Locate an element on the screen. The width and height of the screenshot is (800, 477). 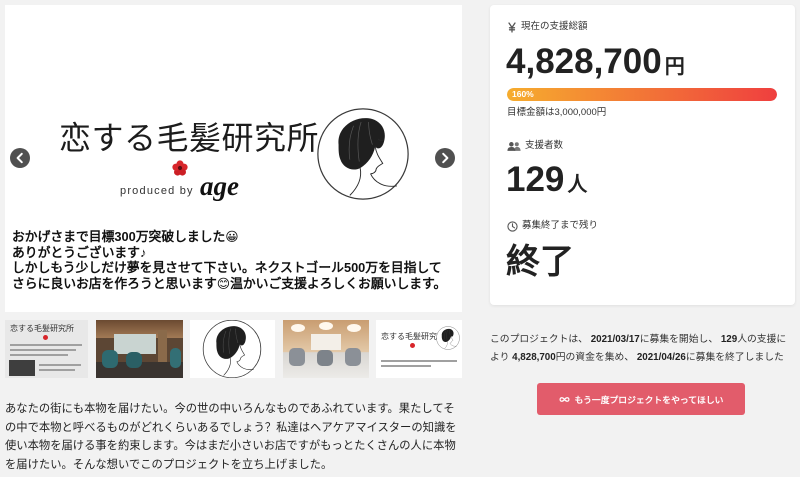
description-line: を届けたい。そんな想いでこのプロジェクトを立ち上げました。 is located at coordinates (169, 465).